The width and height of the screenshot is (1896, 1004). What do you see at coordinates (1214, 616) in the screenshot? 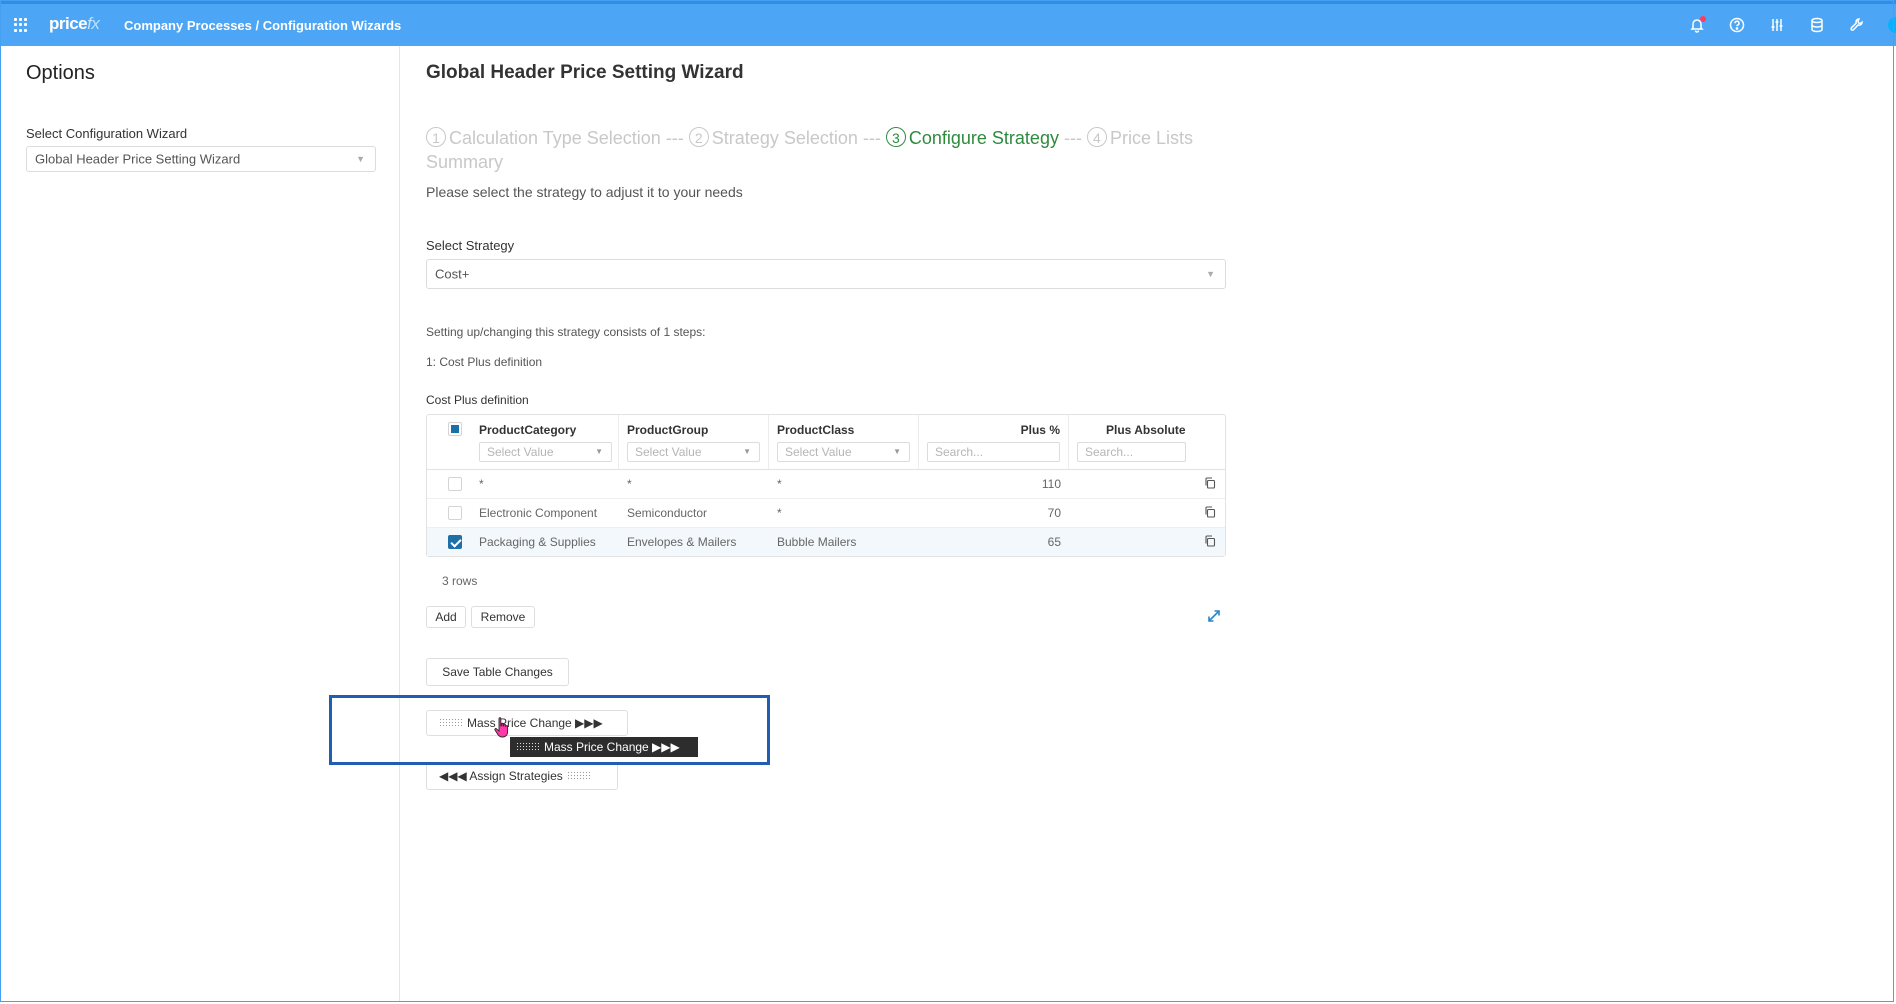
I see `expand-icon` at bounding box center [1214, 616].